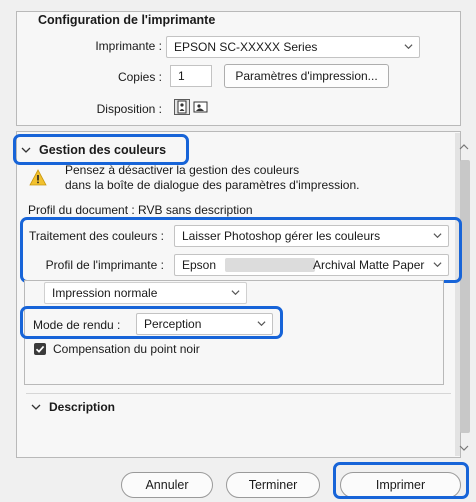 Image resolution: width=476 pixels, height=502 pixels. I want to click on black-point-checkbox, so click(40, 349).